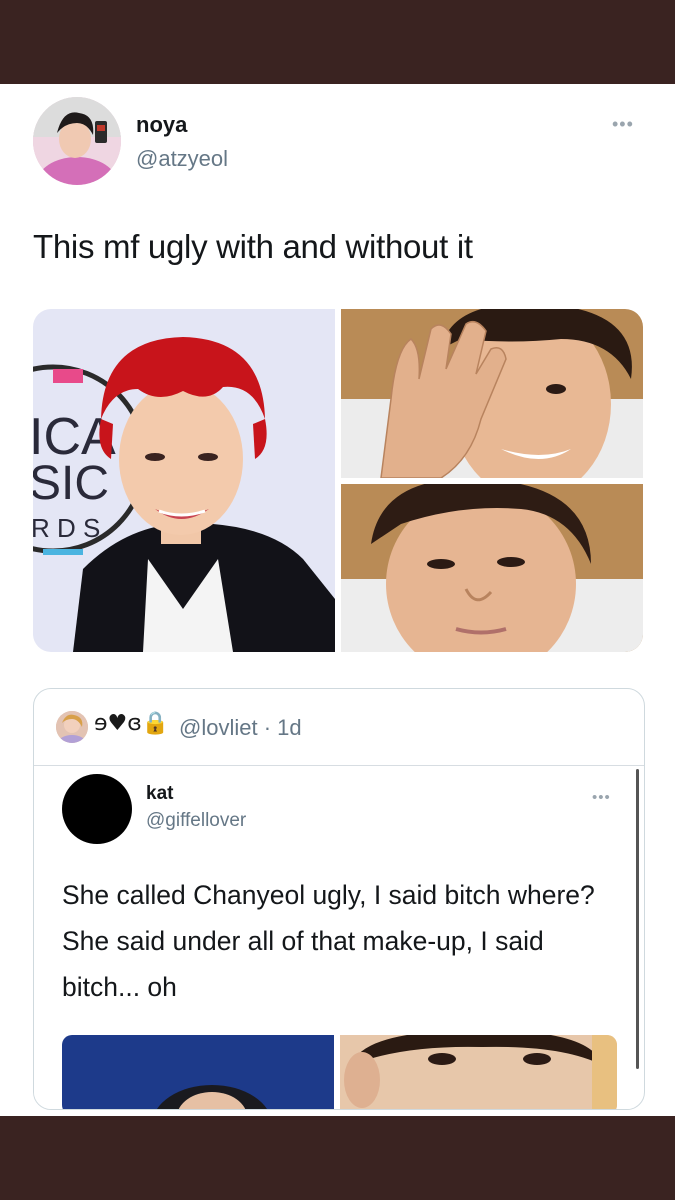 Image resolution: width=675 pixels, height=1200 pixels. Describe the element at coordinates (71, 483) in the screenshot. I see `background-sign-text-2: SIC` at that location.